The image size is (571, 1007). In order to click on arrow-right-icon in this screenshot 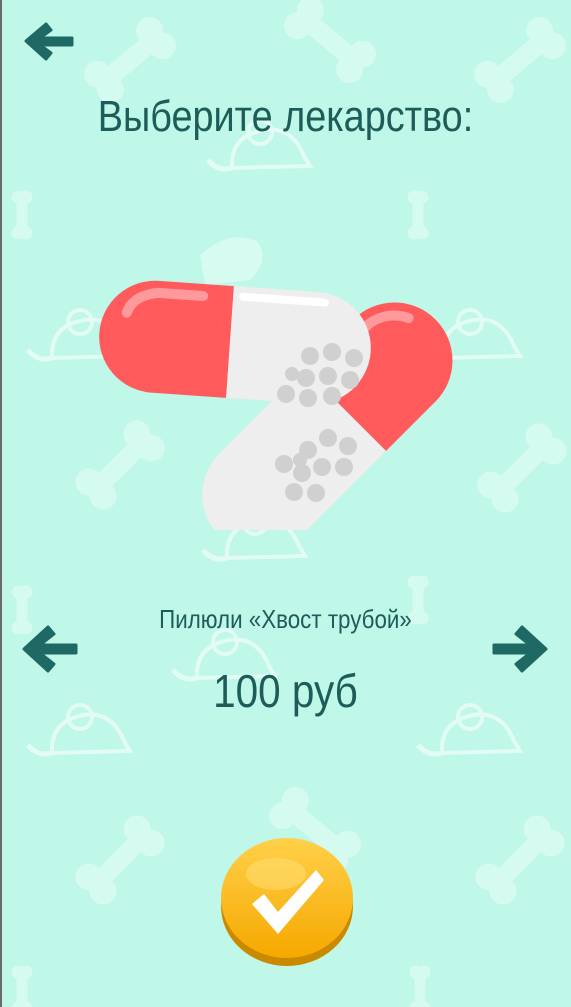, I will do `click(520, 649)`.